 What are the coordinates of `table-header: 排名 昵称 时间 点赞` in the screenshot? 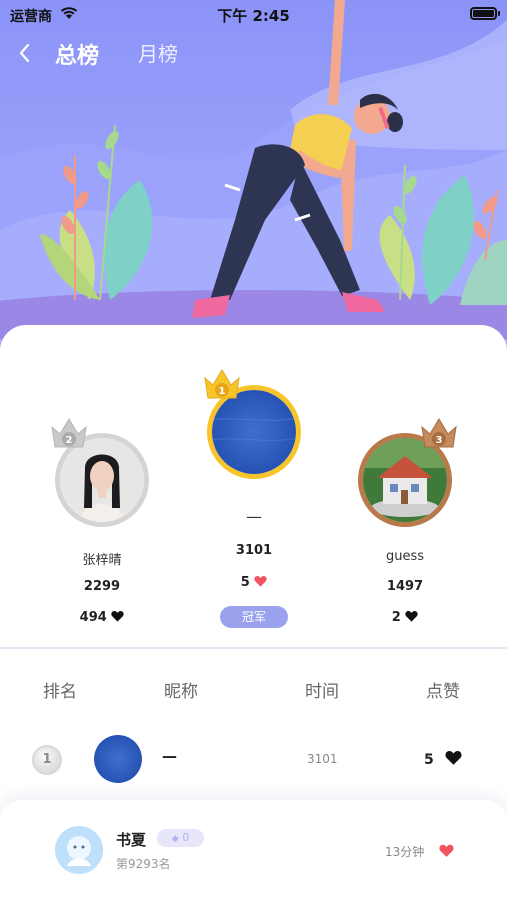 It's located at (253, 692).